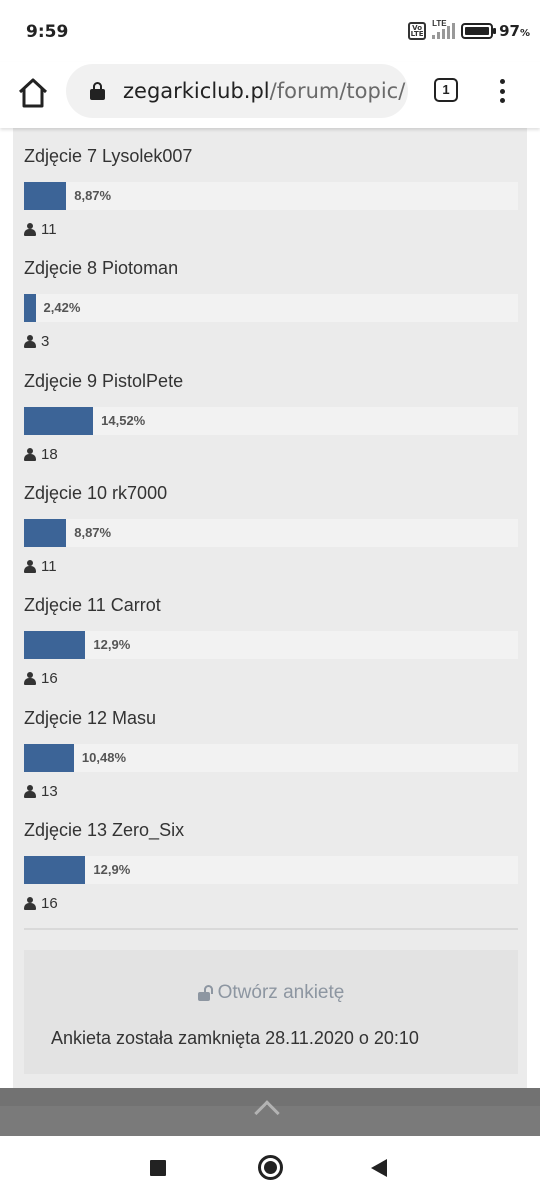 Image resolution: width=540 pixels, height=1200 pixels. I want to click on choice-title: Zdjęcie 9 PistolPete, so click(104, 380).